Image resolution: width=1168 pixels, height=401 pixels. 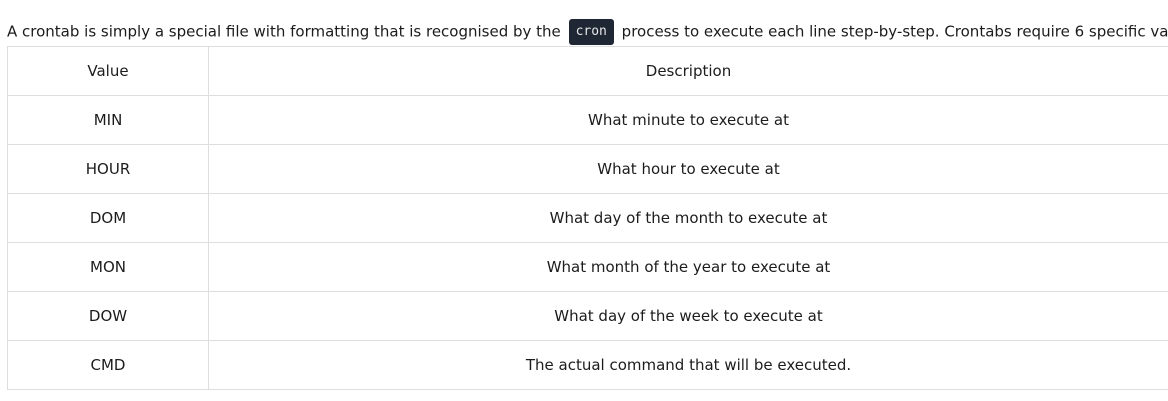 I want to click on cell-description: What minute to execute at, so click(x=688, y=120).